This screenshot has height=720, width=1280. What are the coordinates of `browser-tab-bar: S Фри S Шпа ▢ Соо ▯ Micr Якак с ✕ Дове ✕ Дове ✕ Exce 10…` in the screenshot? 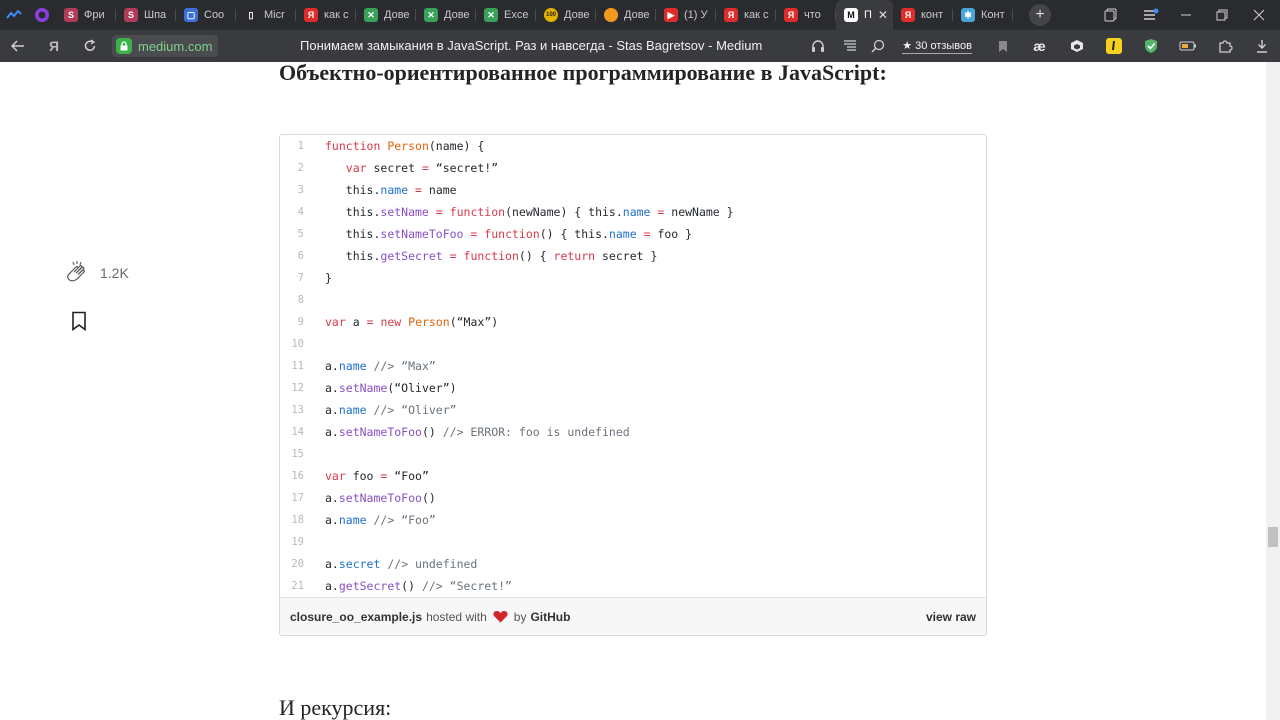 It's located at (640, 15).